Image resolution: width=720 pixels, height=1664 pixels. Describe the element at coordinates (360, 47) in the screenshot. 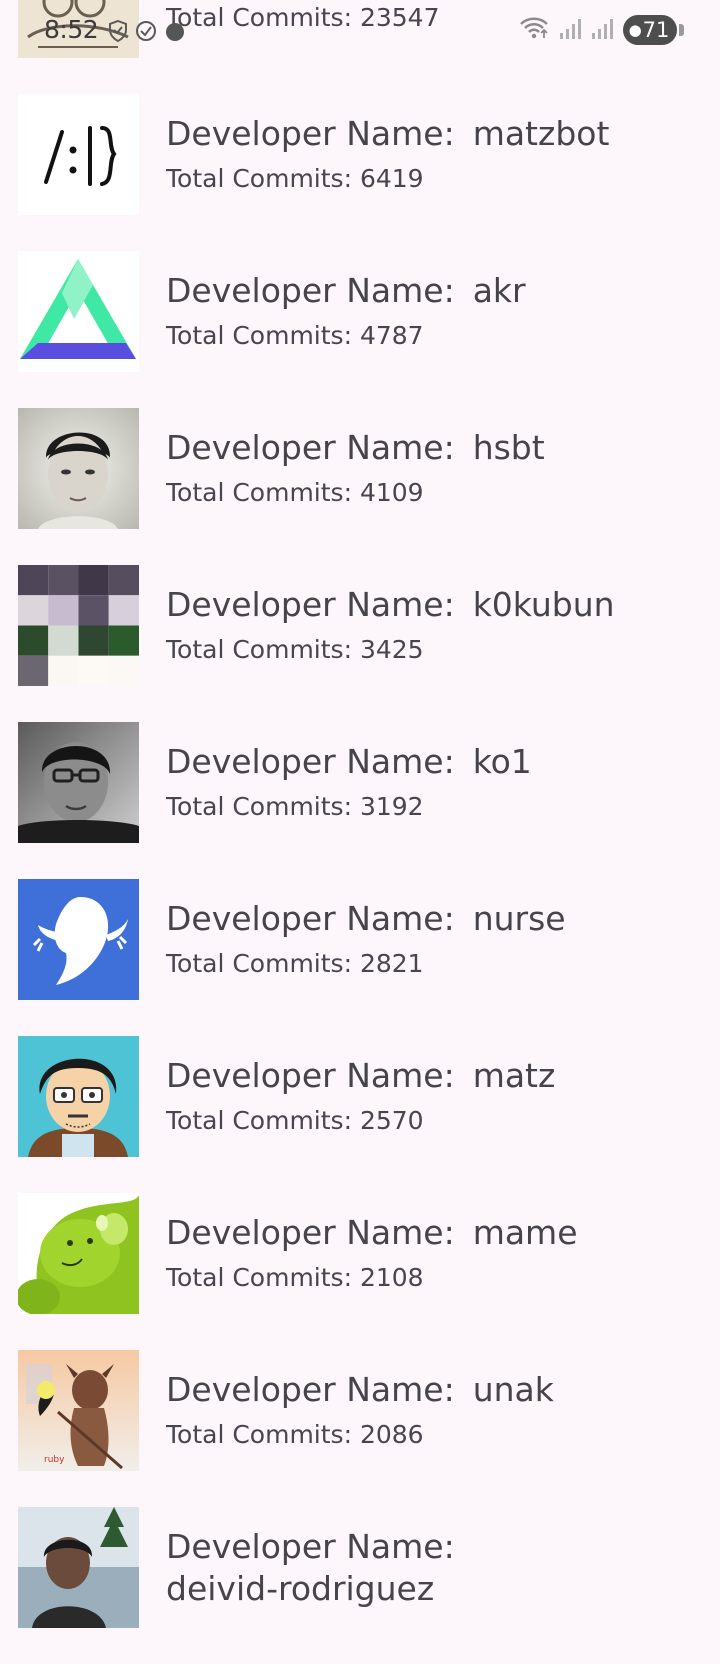

I see `list-item: Total Commits: 23547` at that location.